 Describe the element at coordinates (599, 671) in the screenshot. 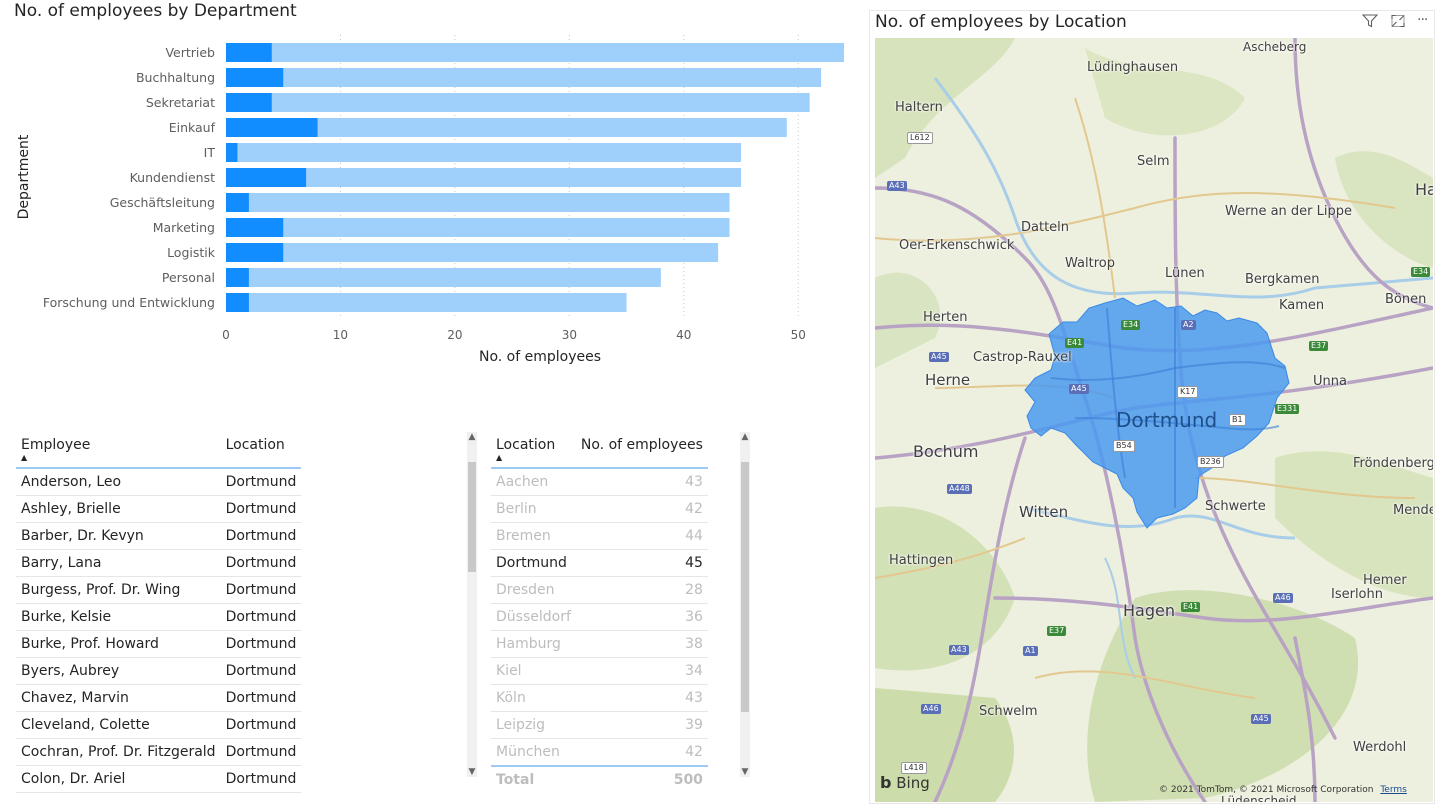

I see `table-row: Kiel 34` at that location.